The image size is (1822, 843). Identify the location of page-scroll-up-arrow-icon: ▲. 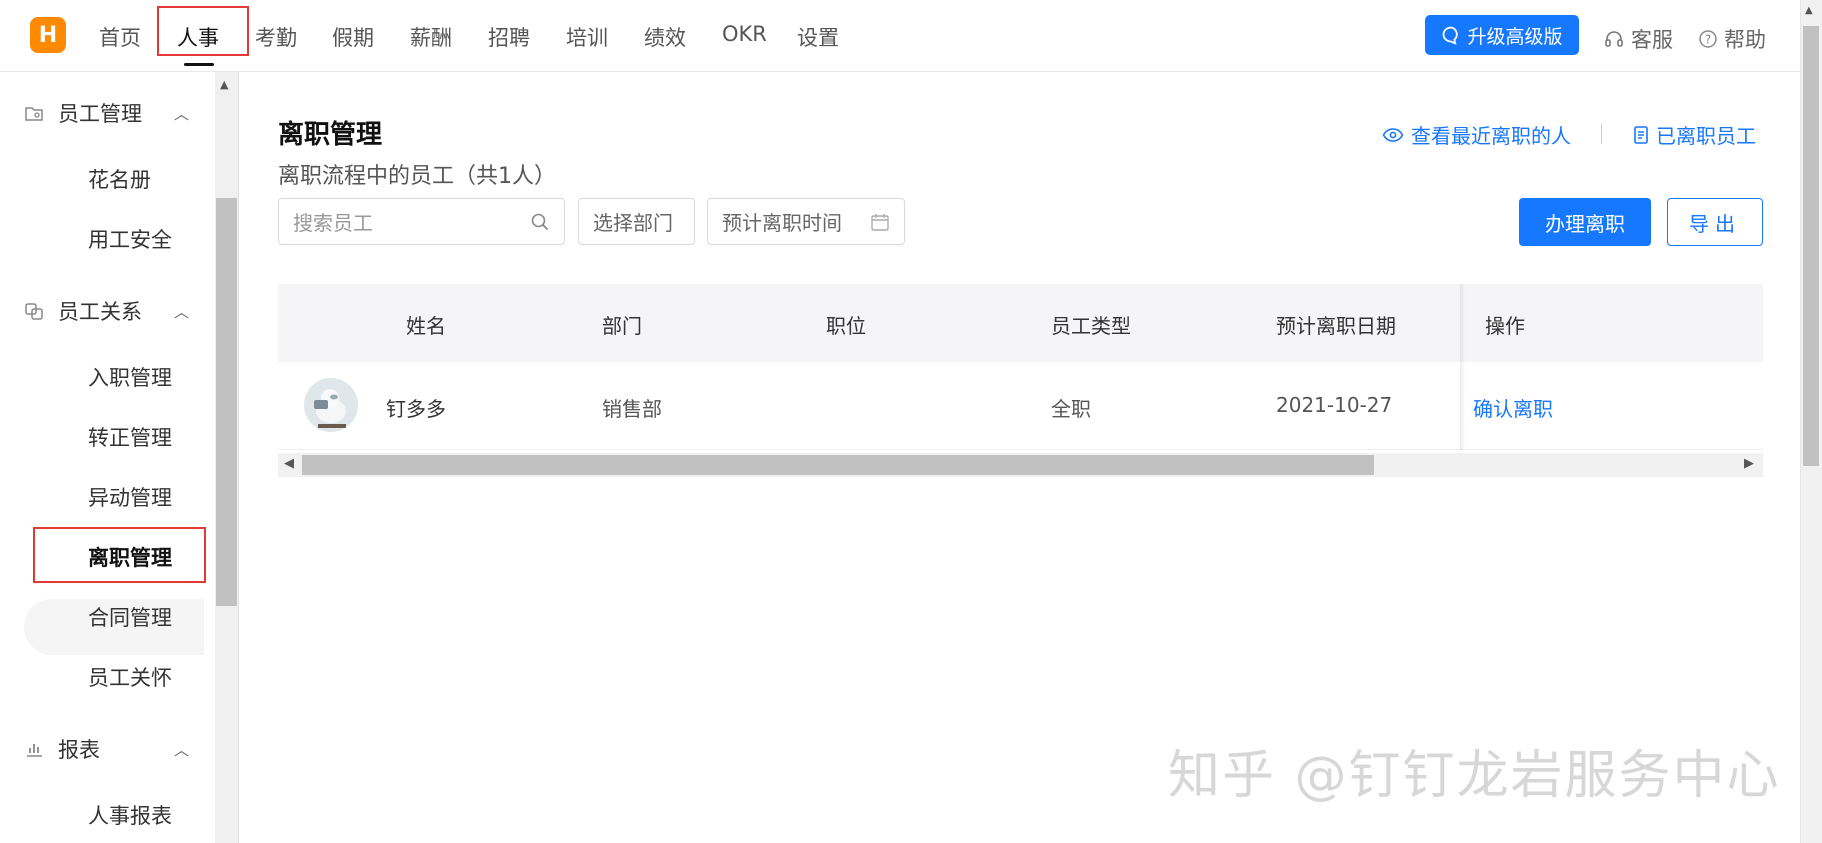
(1809, 10).